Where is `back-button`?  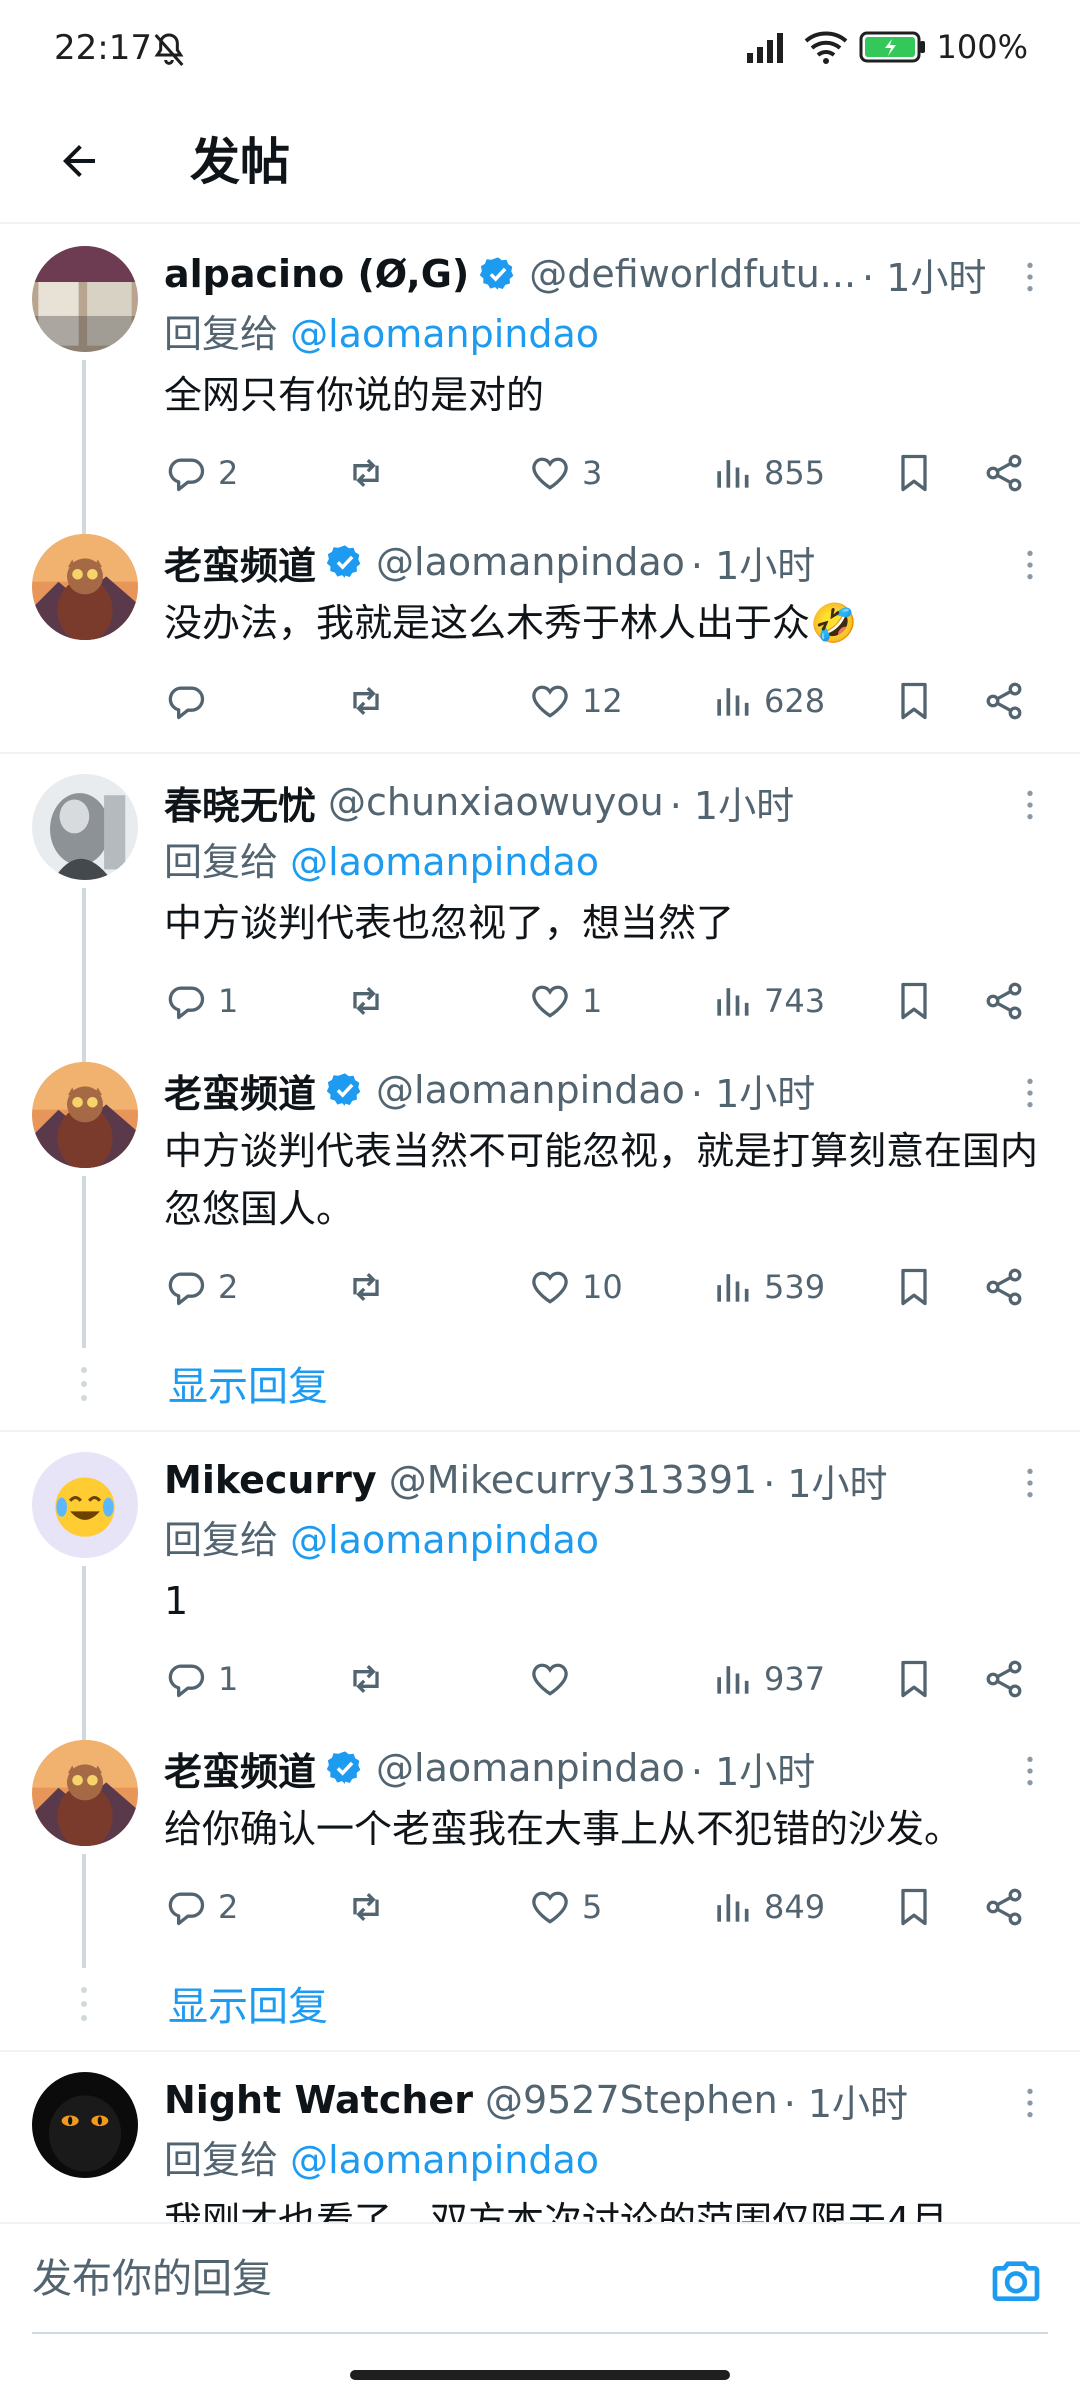 back-button is located at coordinates (79, 161).